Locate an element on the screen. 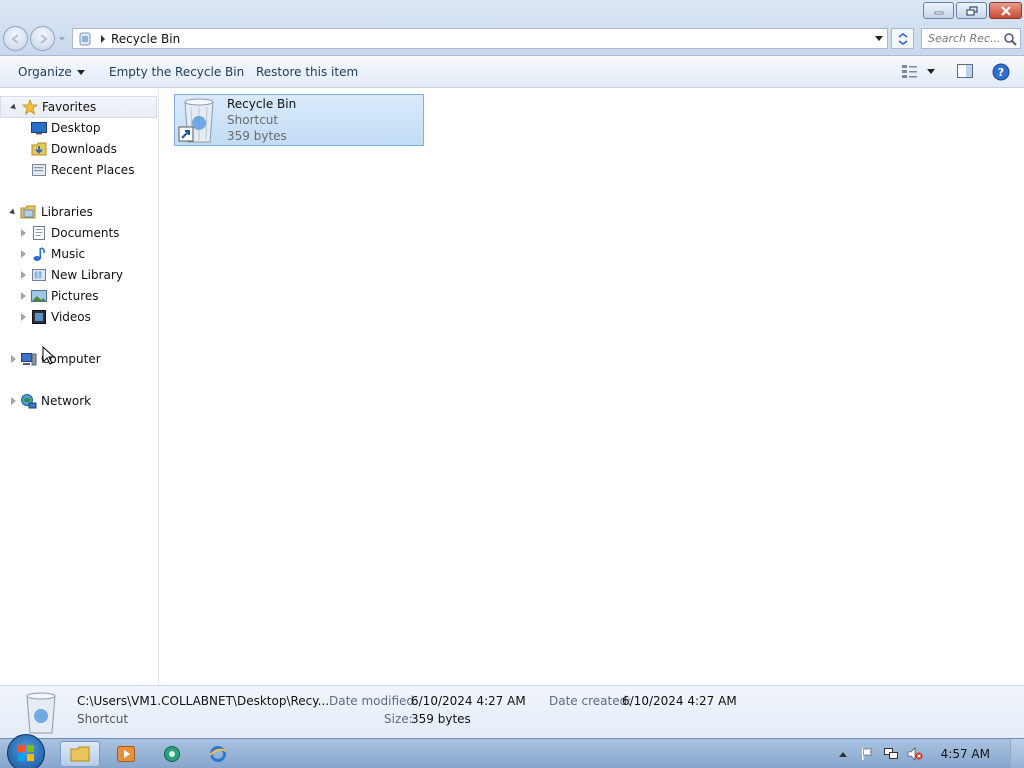  help-button: ? is located at coordinates (1001, 72).